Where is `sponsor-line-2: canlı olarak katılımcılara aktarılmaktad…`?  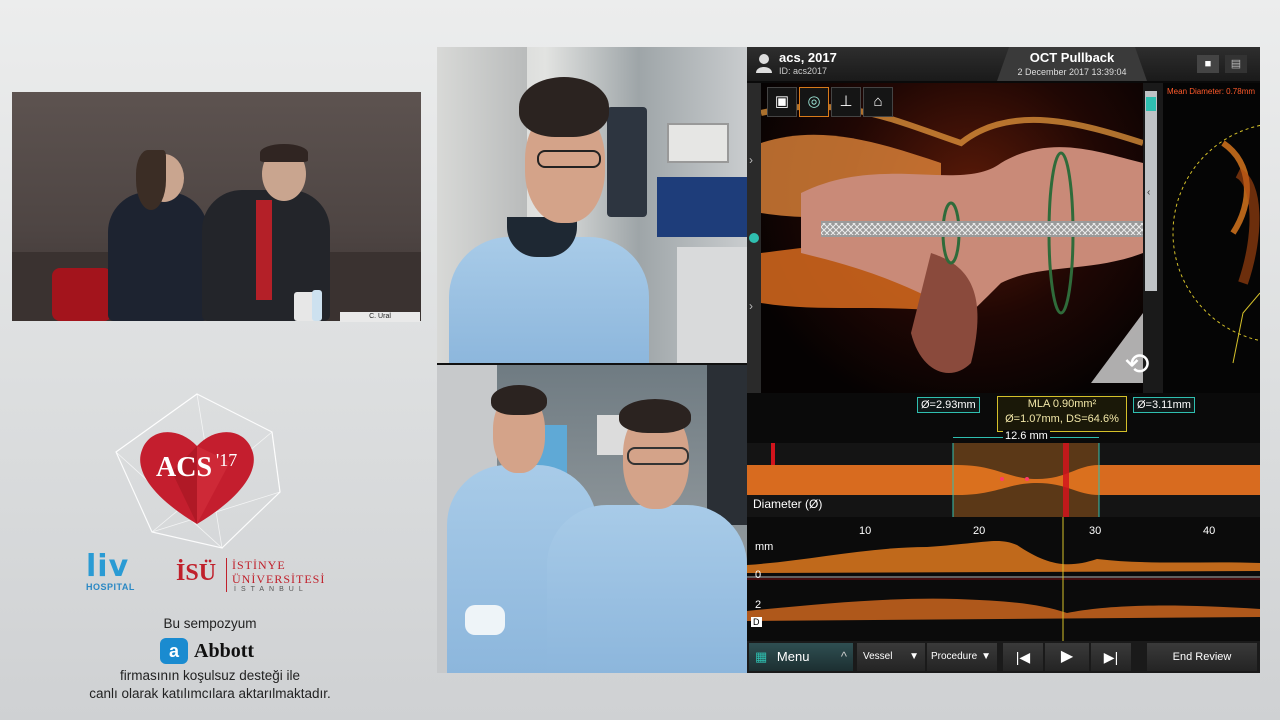
sponsor-line-2: canlı olarak katılımcılara aktarılmaktad… is located at coordinates (210, 693).